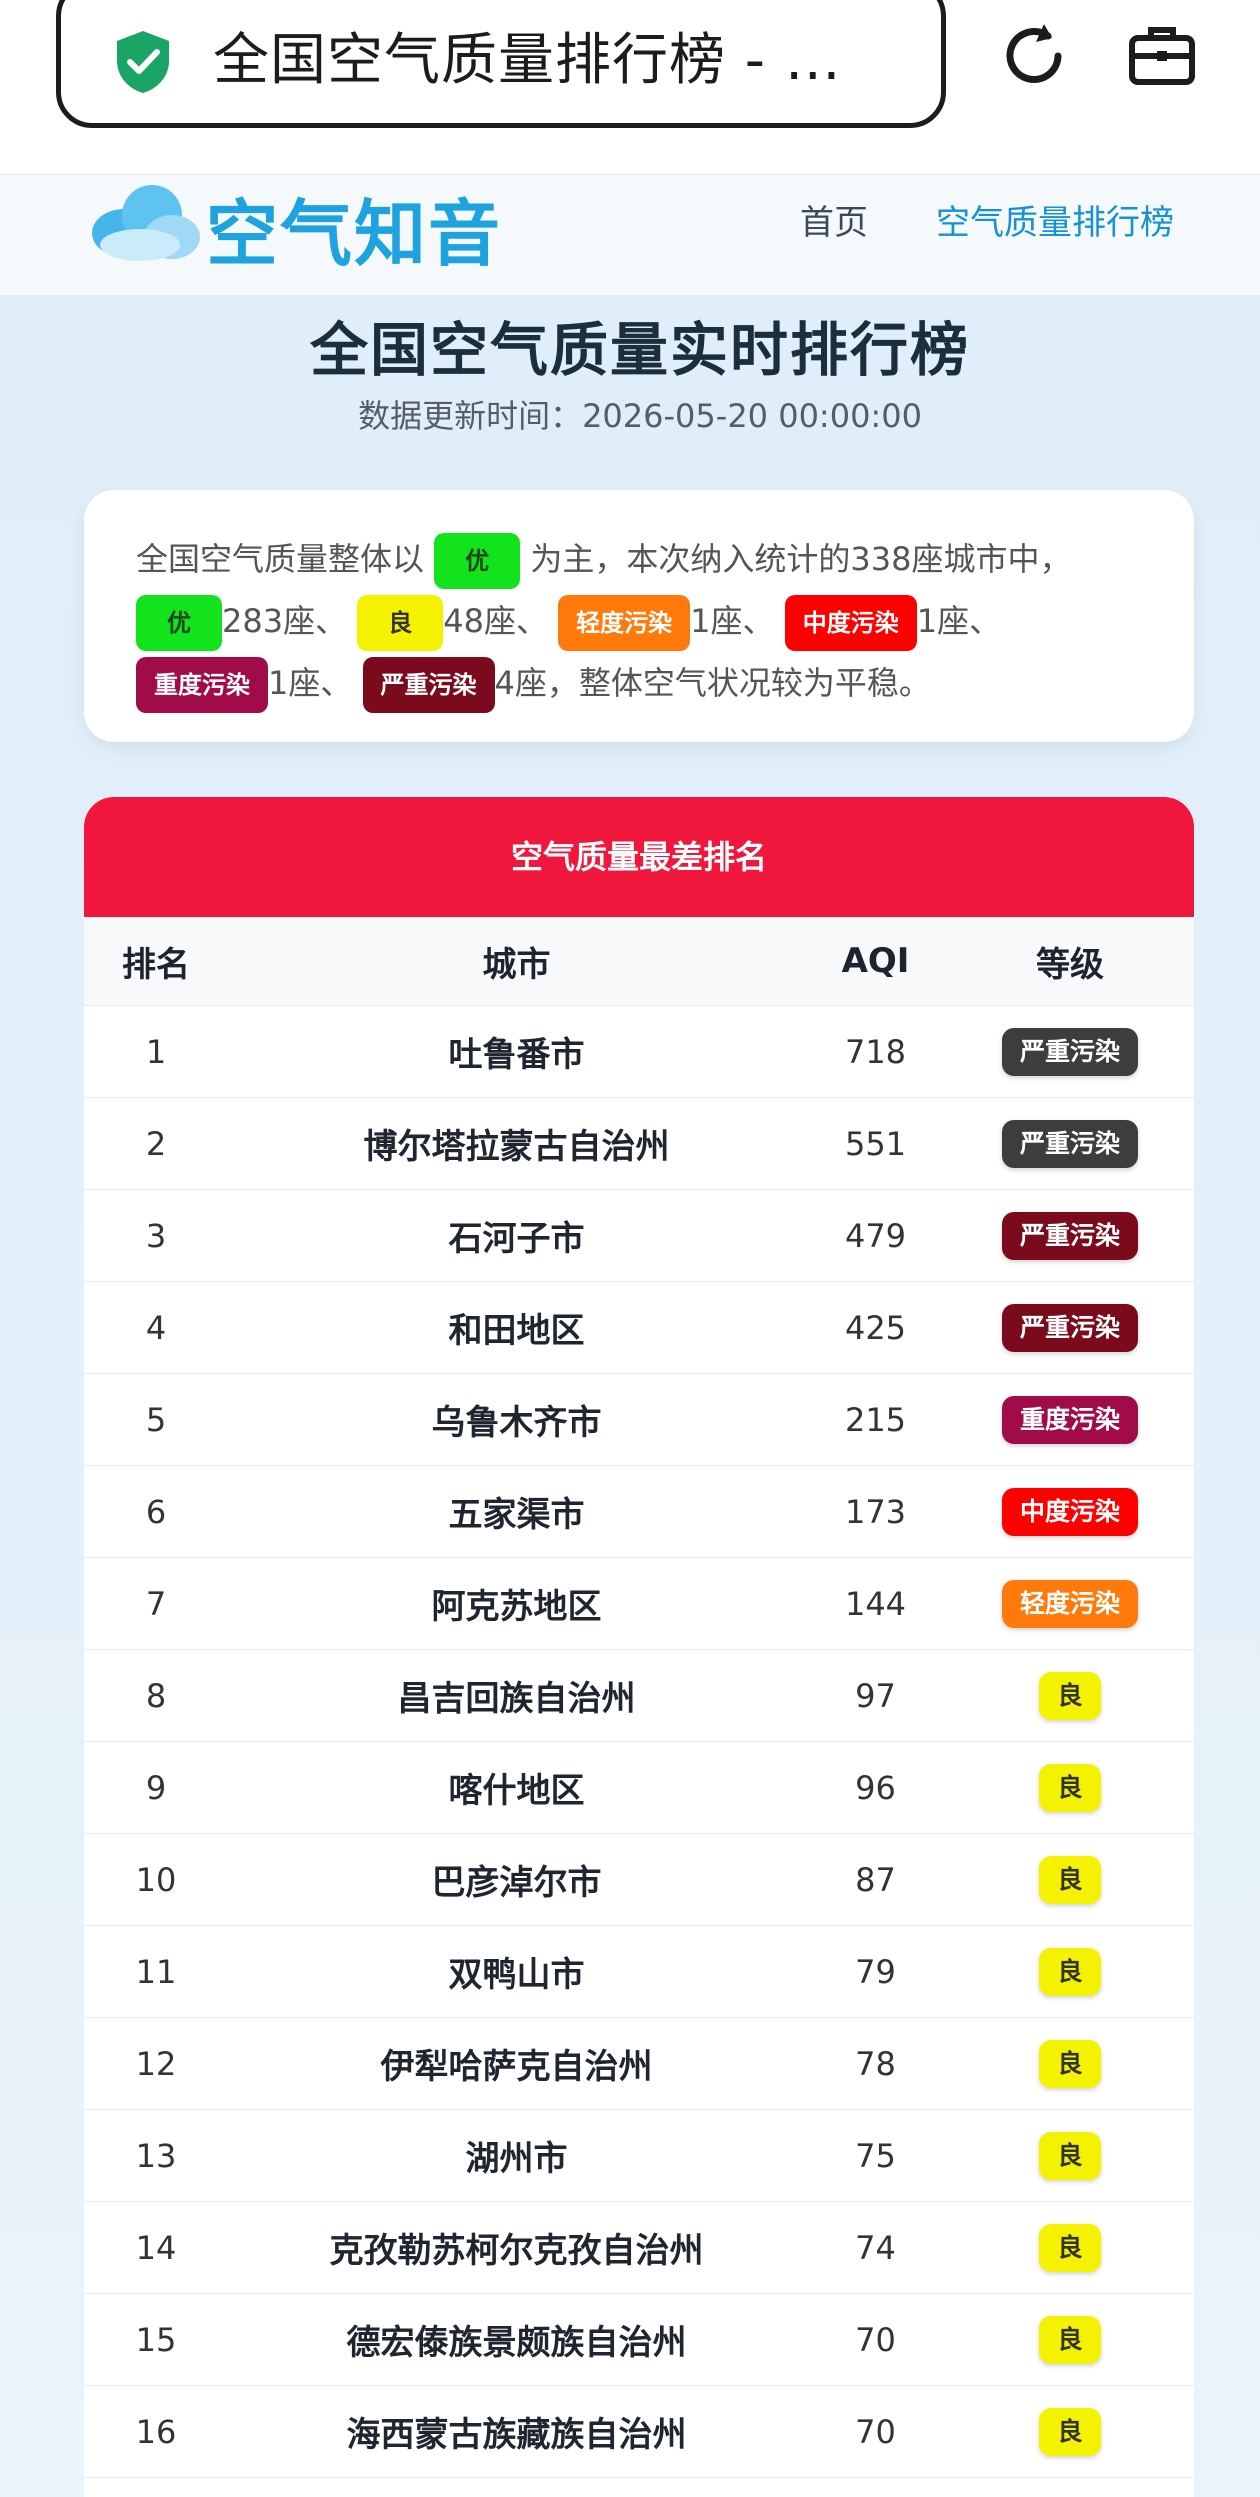  Describe the element at coordinates (156, 1603) in the screenshot. I see `rank-cell: 7` at that location.